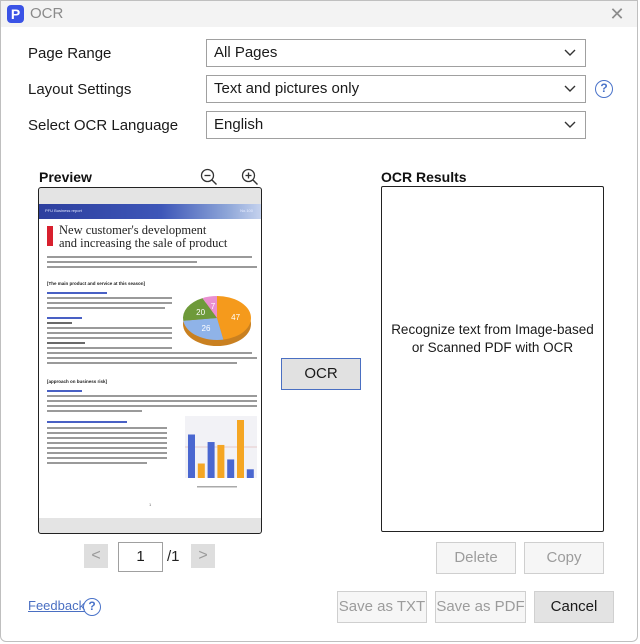  I want to click on close-button: ✕, so click(617, 14).